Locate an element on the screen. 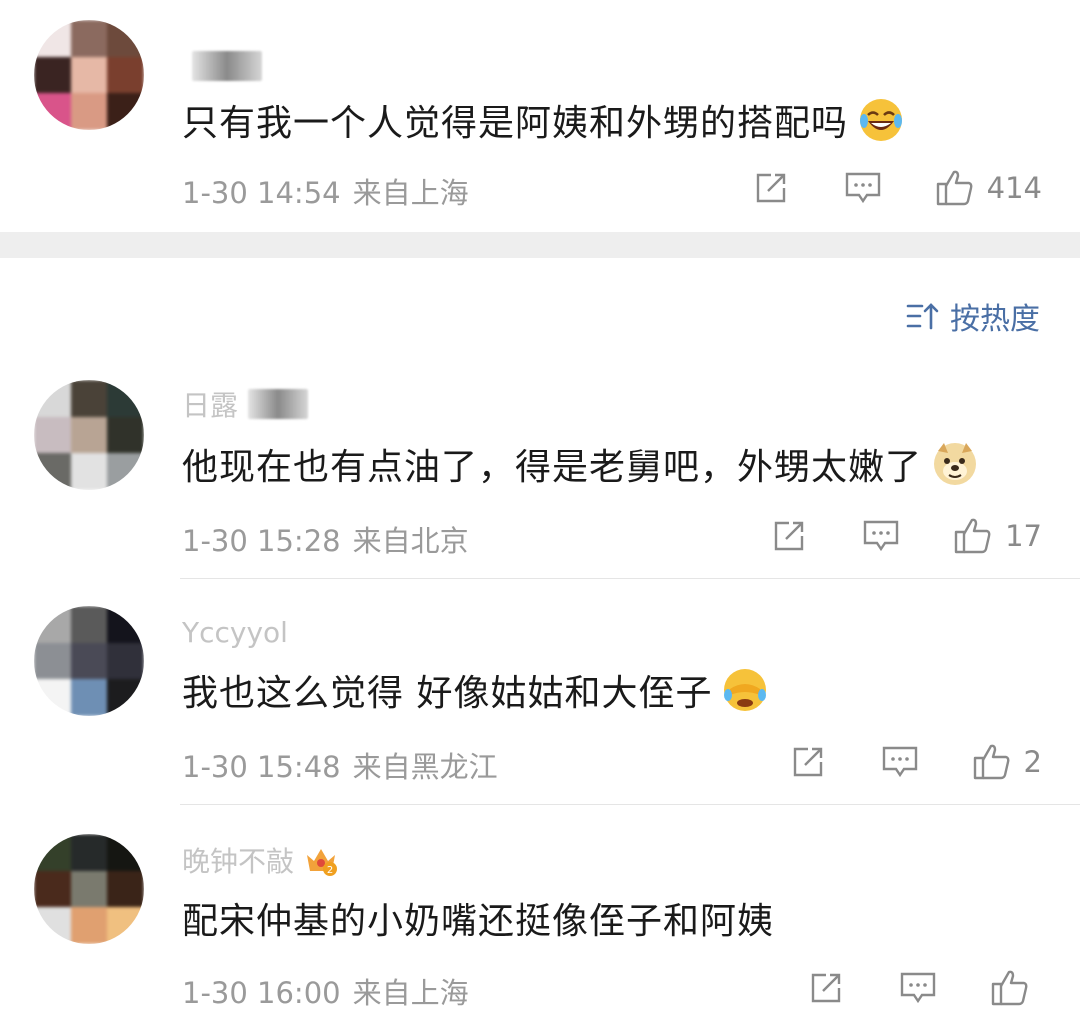 The image size is (1080, 1012). comment-actions is located at coordinates (924, 988).